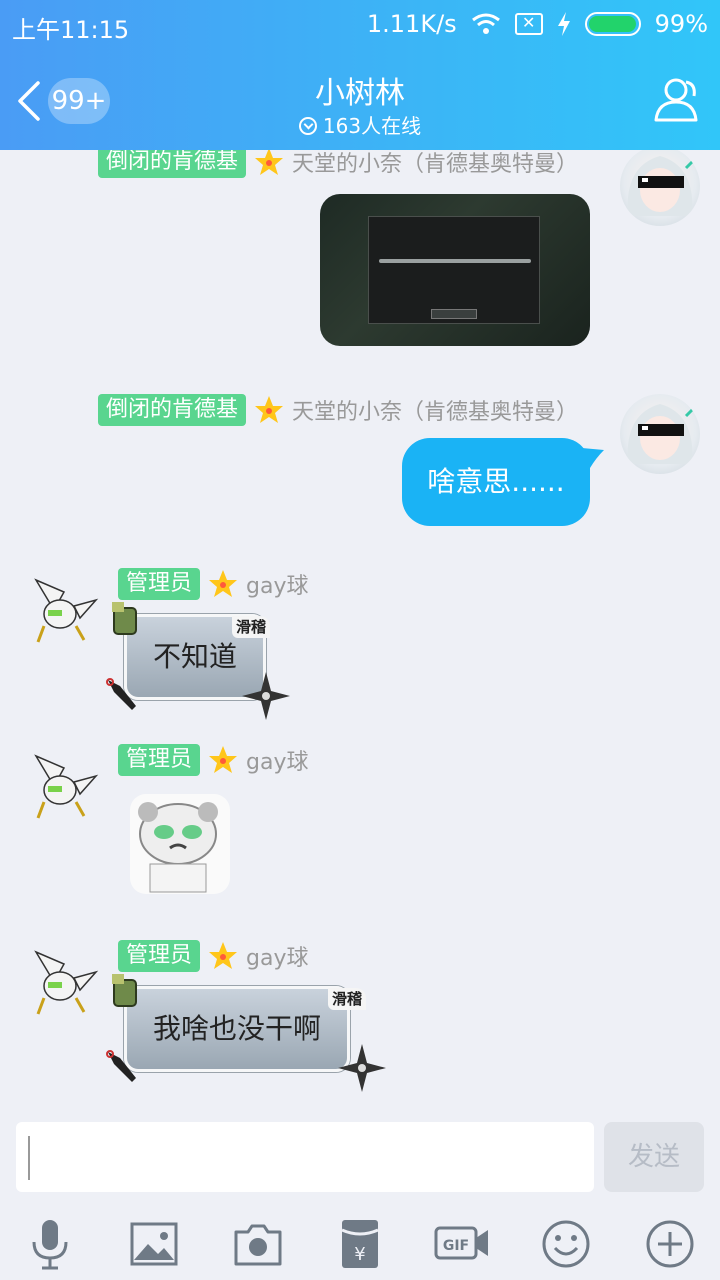 This screenshot has height=1280, width=720. I want to click on text-caret, so click(29, 1158).